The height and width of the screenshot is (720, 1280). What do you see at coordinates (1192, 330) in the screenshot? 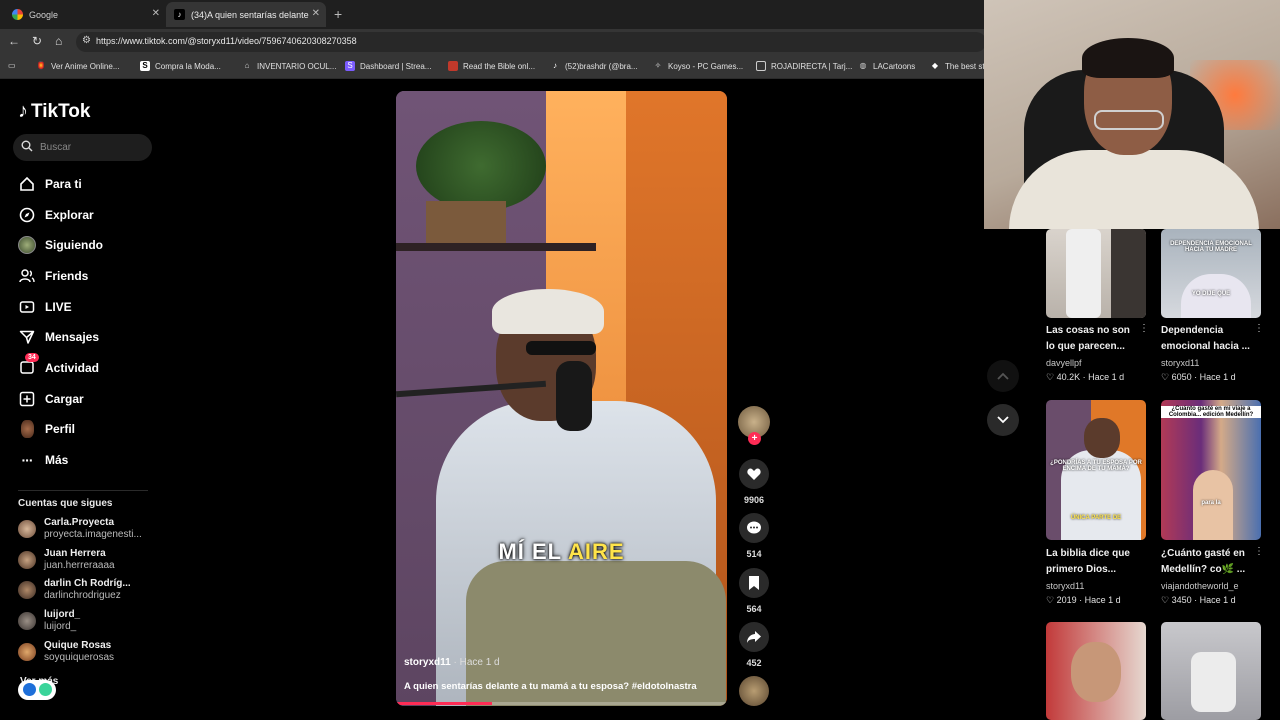
I see `suggested-title: Dependencia` at bounding box center [1192, 330].